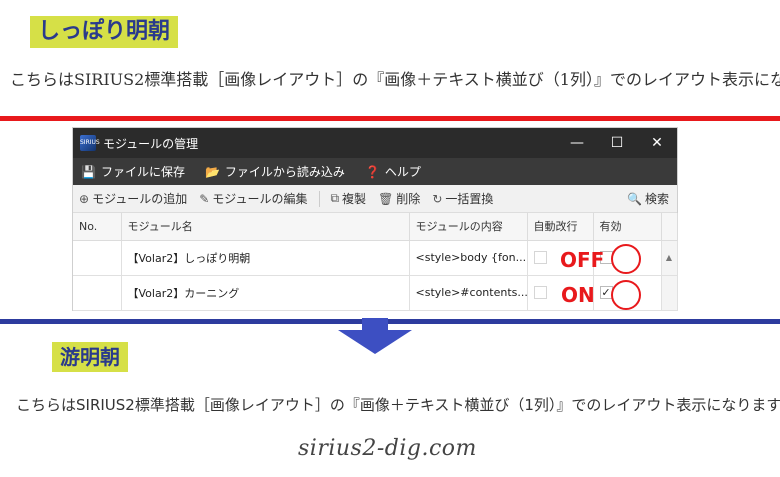  What do you see at coordinates (578, 295) in the screenshot?
I see `on-annotation: ON` at bounding box center [578, 295].